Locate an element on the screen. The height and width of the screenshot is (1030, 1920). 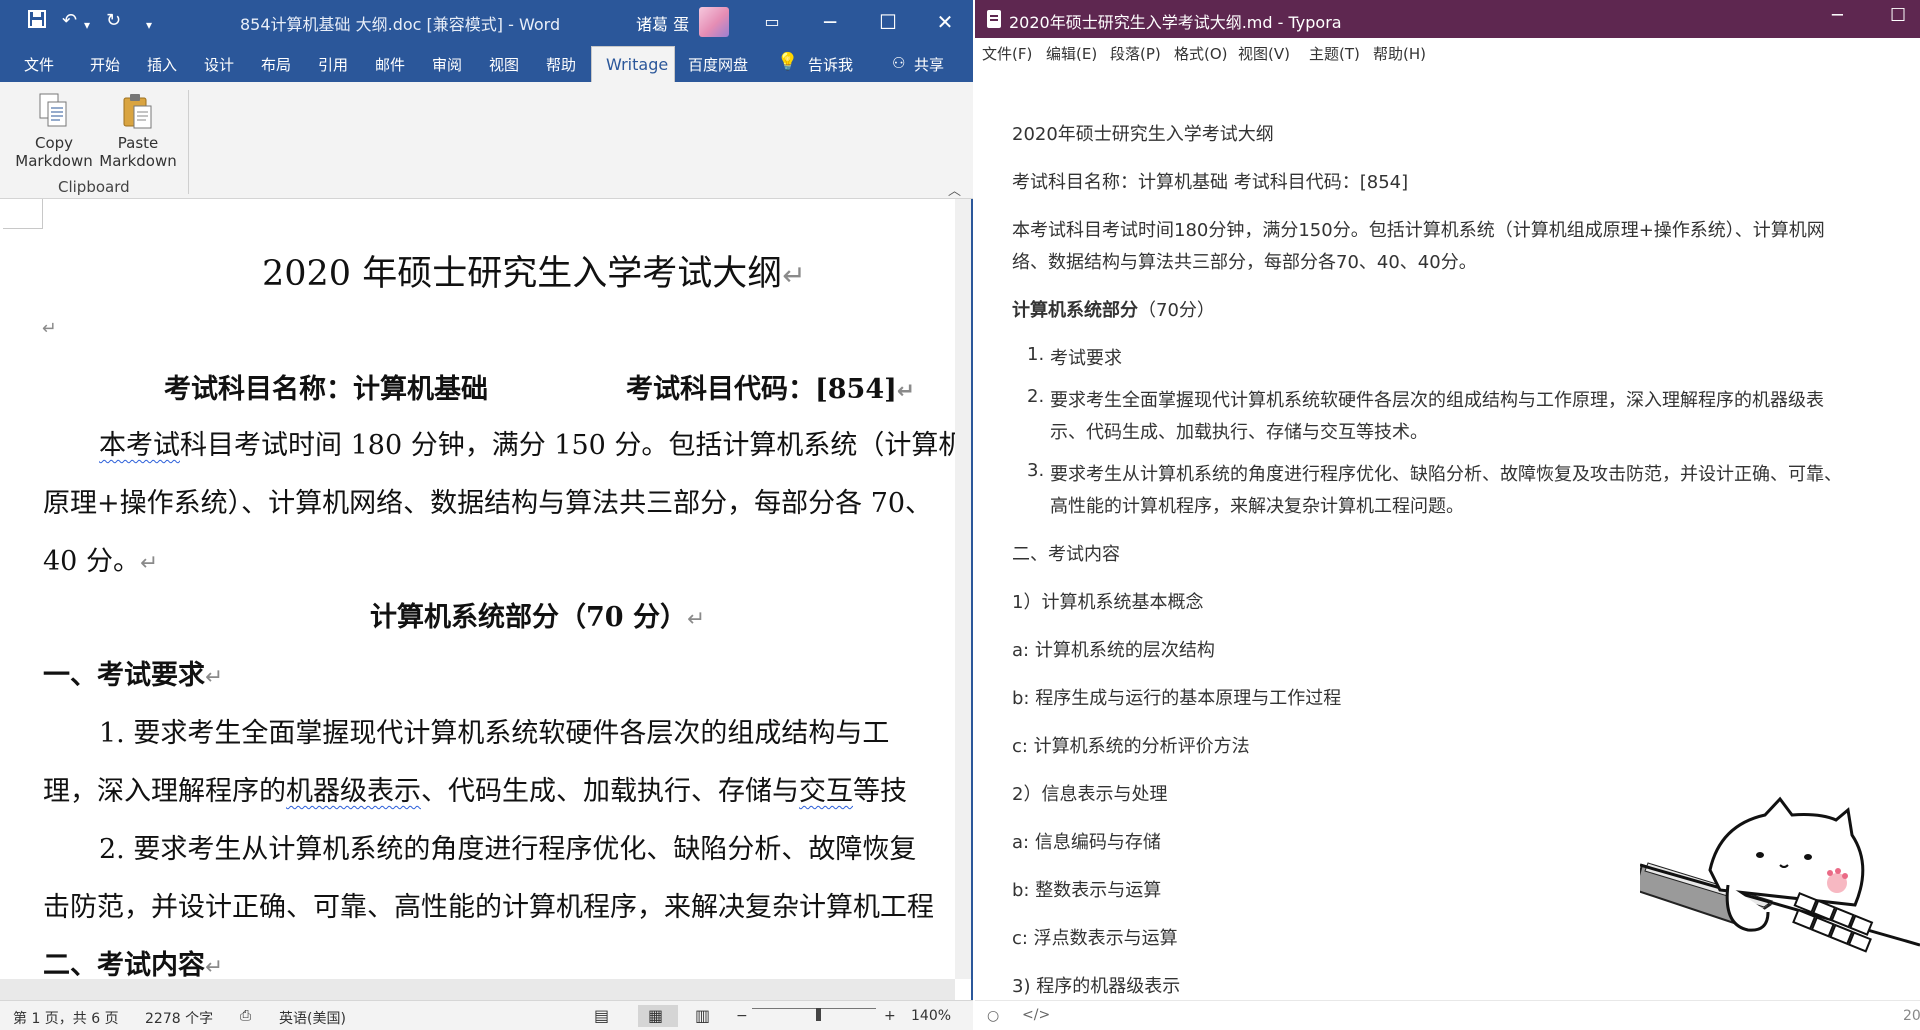
tell-me-search: 告诉我 is located at coordinates (830, 64).